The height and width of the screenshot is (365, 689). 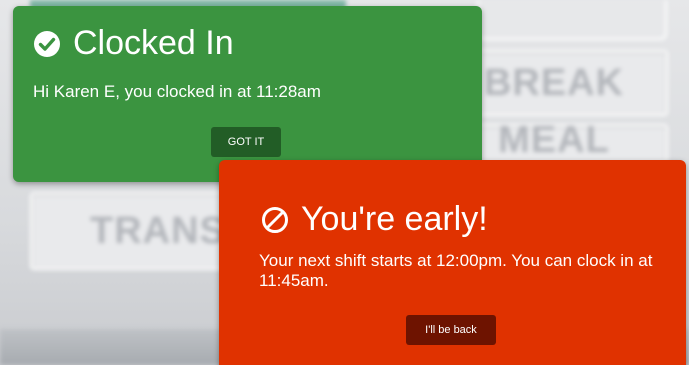 I want to click on prohibited-icon, so click(x=275, y=219).